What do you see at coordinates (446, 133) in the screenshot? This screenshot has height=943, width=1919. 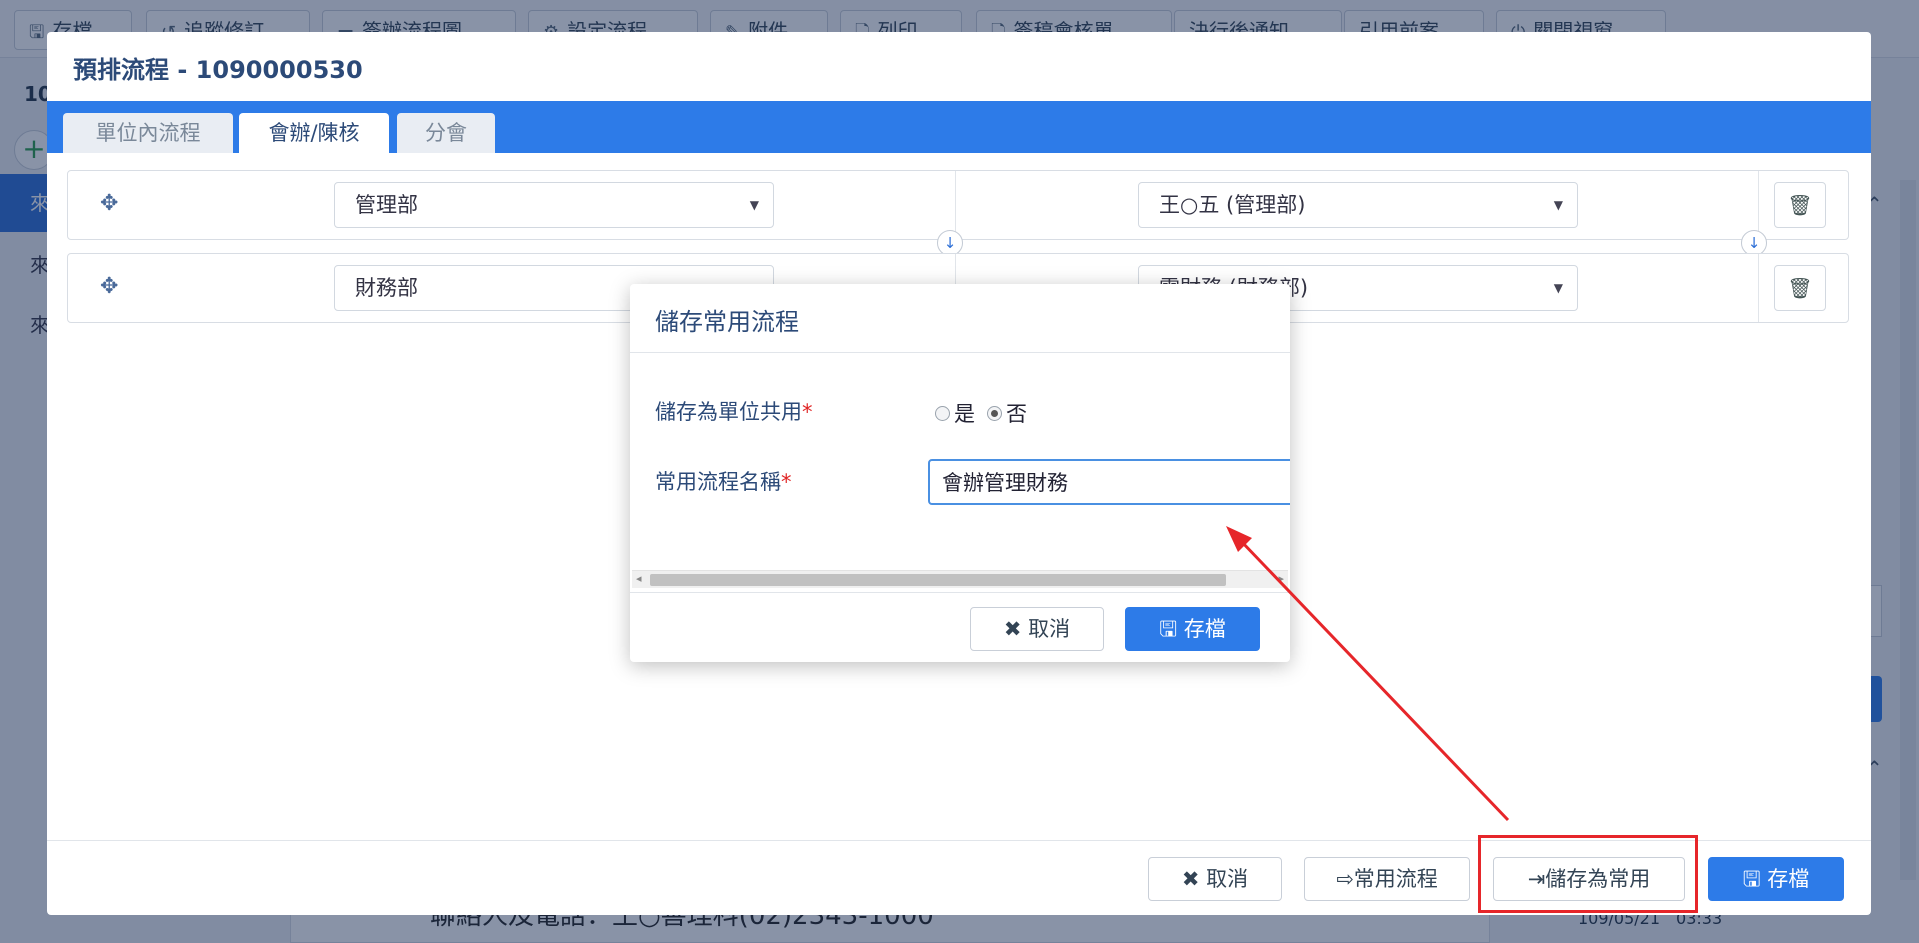 I see `tab-branch: 分會` at bounding box center [446, 133].